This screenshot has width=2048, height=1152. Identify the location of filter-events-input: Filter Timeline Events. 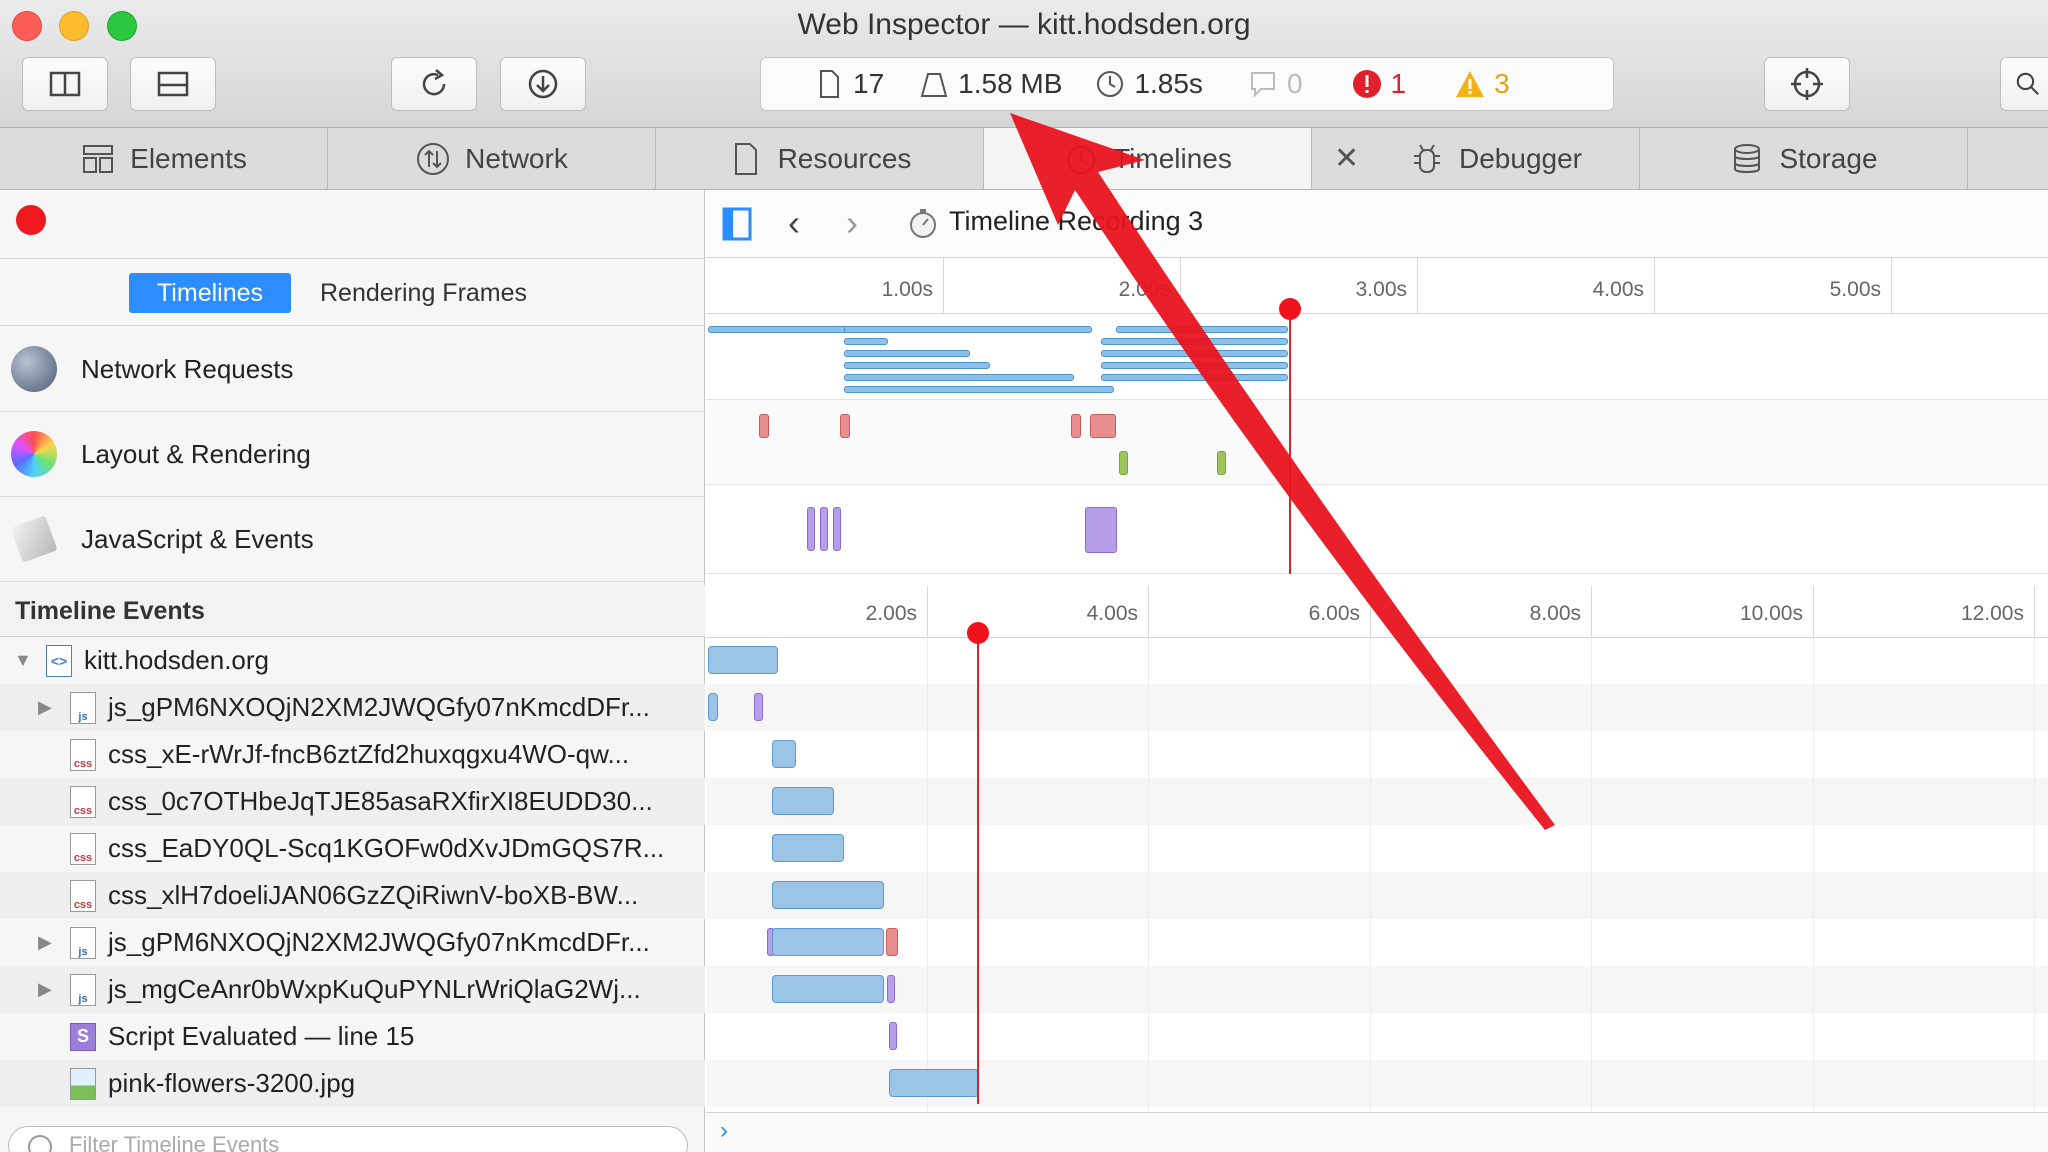
(348, 1139).